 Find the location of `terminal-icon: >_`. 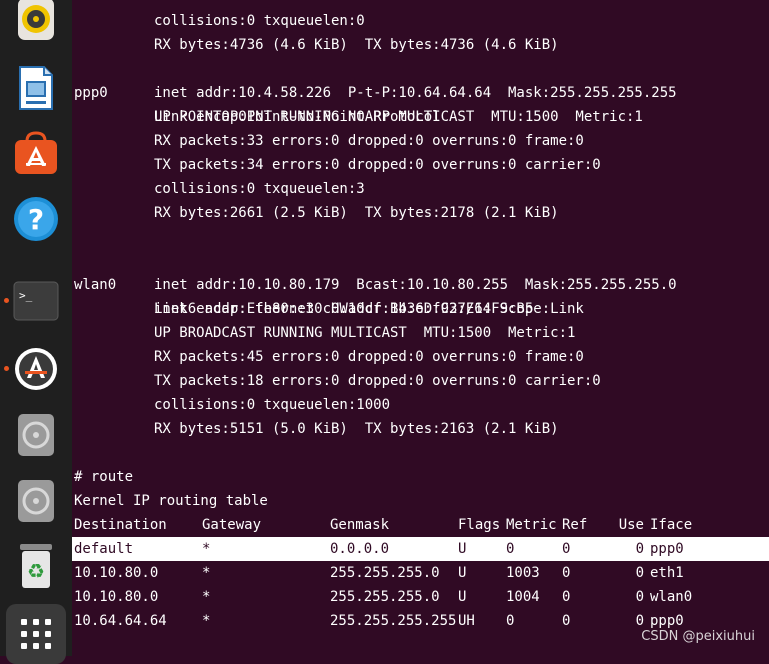

terminal-icon: >_ is located at coordinates (36, 301).